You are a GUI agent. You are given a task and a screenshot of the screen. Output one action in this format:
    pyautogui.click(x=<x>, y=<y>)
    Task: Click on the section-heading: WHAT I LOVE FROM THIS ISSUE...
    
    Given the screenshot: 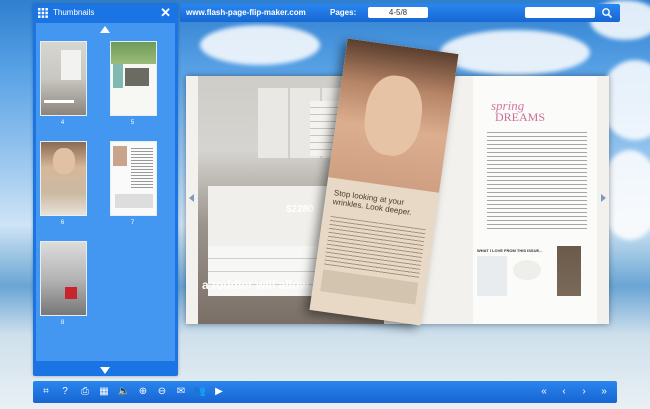 What is the action you would take?
    pyautogui.click(x=510, y=250)
    